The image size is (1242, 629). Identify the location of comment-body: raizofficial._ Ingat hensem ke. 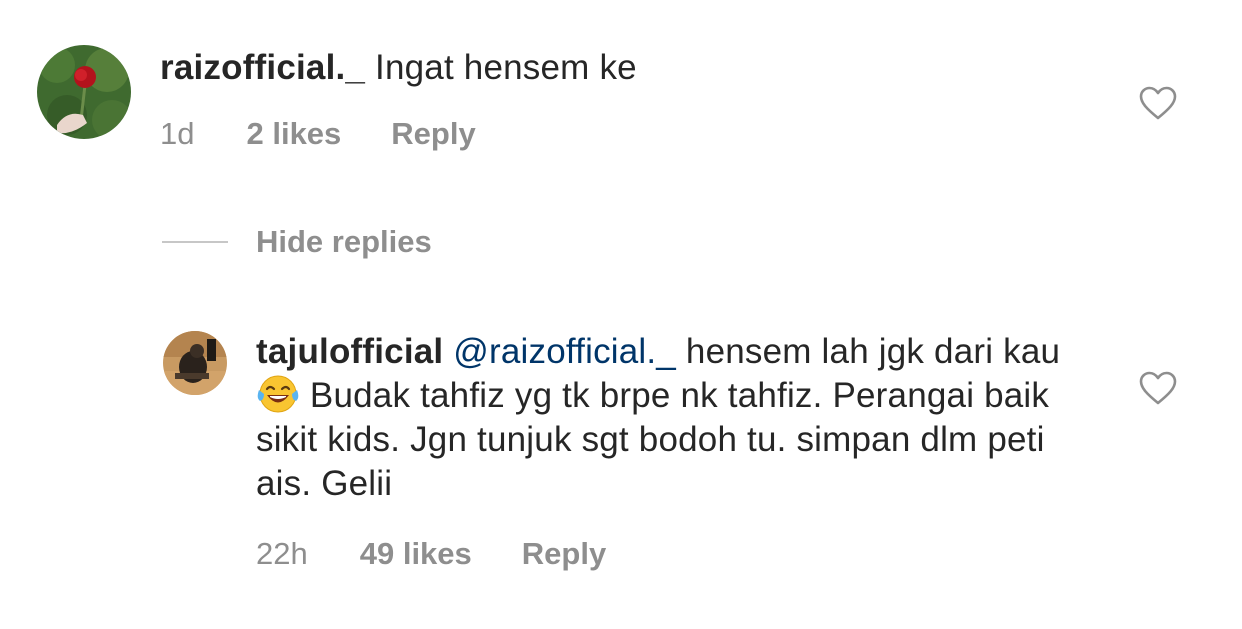
(398, 68).